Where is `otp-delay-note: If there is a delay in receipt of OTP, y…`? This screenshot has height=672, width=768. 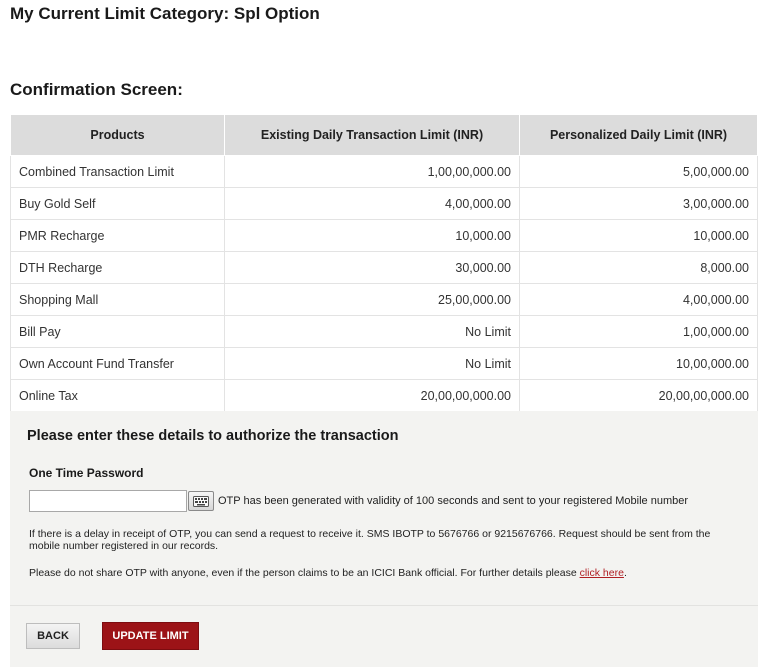
otp-delay-note: If there is a delay in receipt of OTP, y… is located at coordinates (370, 540).